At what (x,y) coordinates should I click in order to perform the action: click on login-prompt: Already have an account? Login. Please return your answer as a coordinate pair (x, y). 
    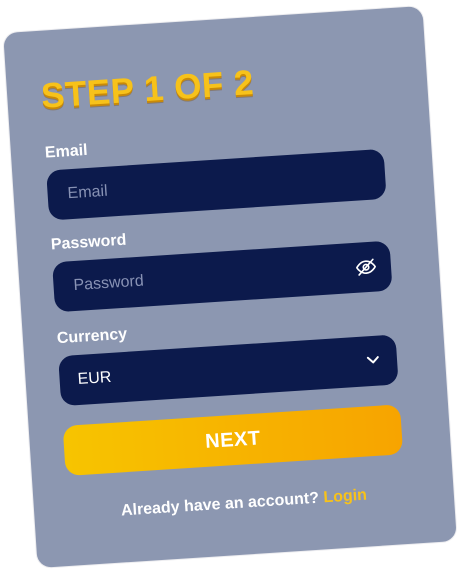
    Looking at the image, I should click on (244, 503).